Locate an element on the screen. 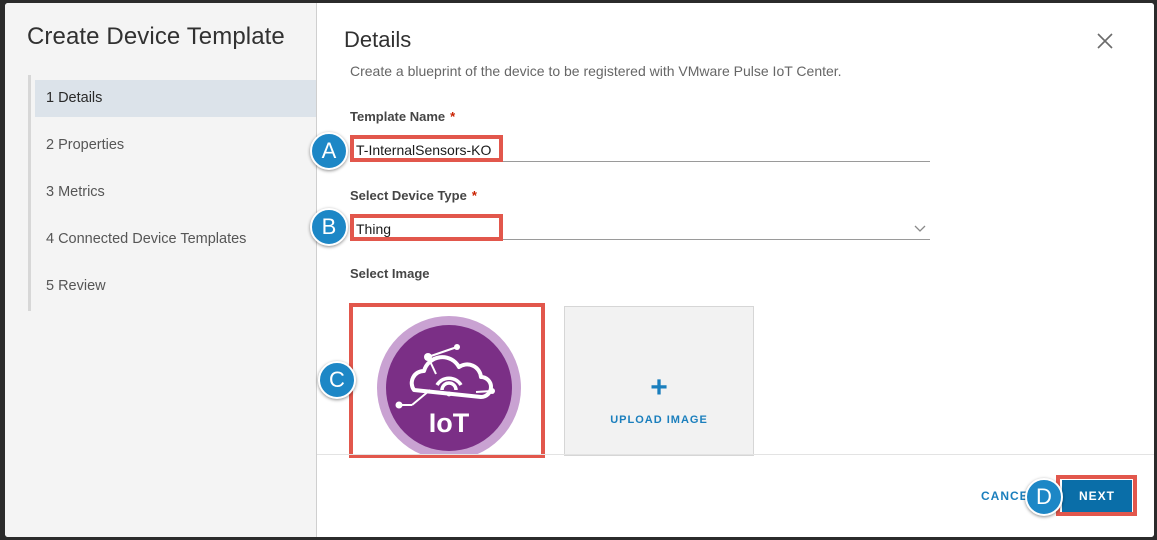  wizard-title: Create Device Template is located at coordinates (156, 36).